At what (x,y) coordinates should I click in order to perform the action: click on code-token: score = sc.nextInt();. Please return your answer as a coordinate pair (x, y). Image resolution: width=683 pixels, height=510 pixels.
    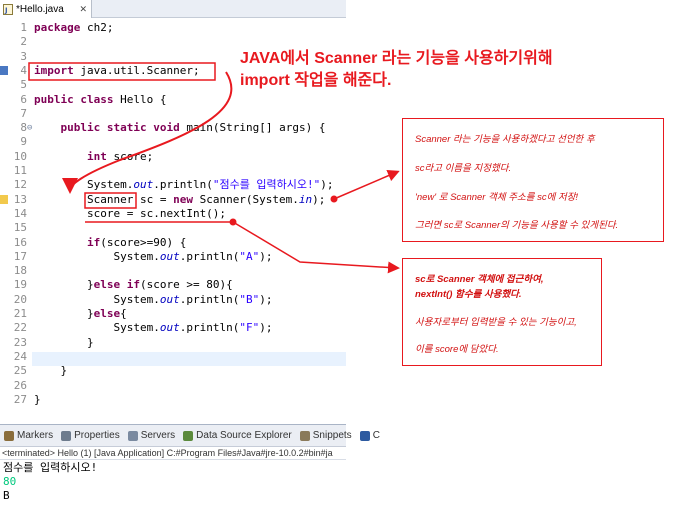
    Looking at the image, I should click on (130, 213).